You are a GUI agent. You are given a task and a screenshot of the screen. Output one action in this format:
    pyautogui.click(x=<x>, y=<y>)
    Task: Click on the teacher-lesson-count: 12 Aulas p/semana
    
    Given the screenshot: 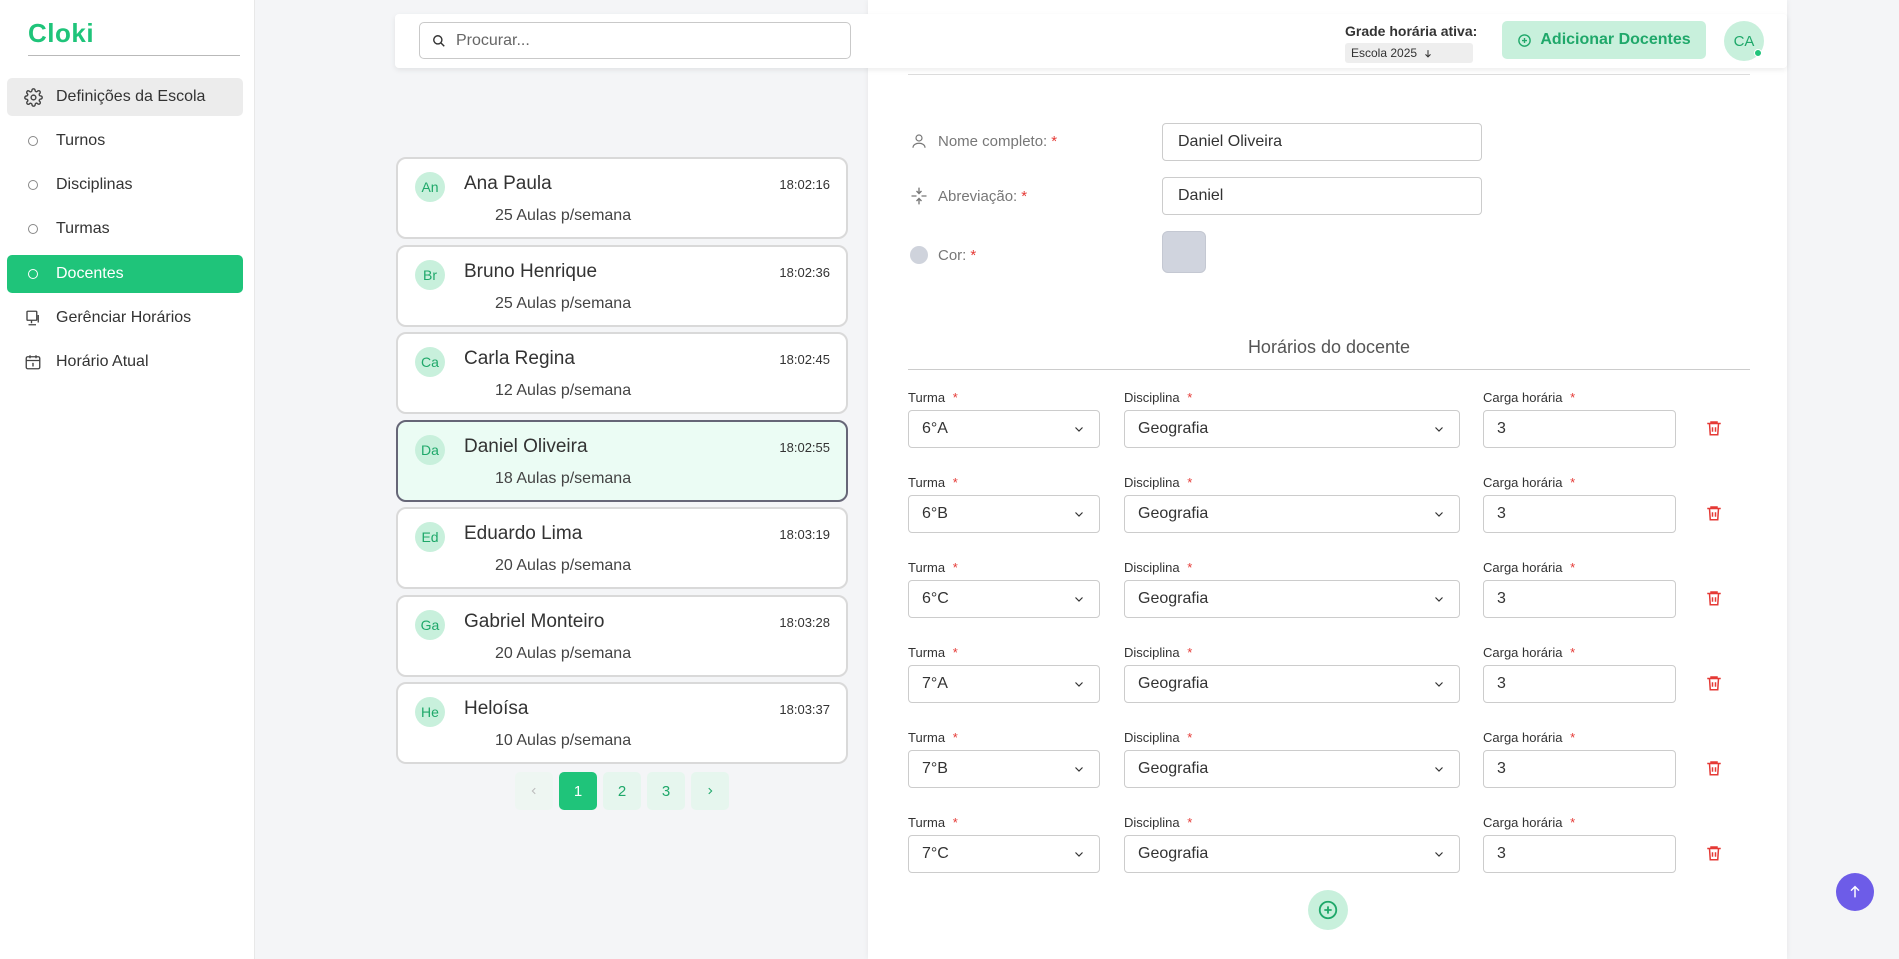 What is the action you would take?
    pyautogui.click(x=563, y=390)
    